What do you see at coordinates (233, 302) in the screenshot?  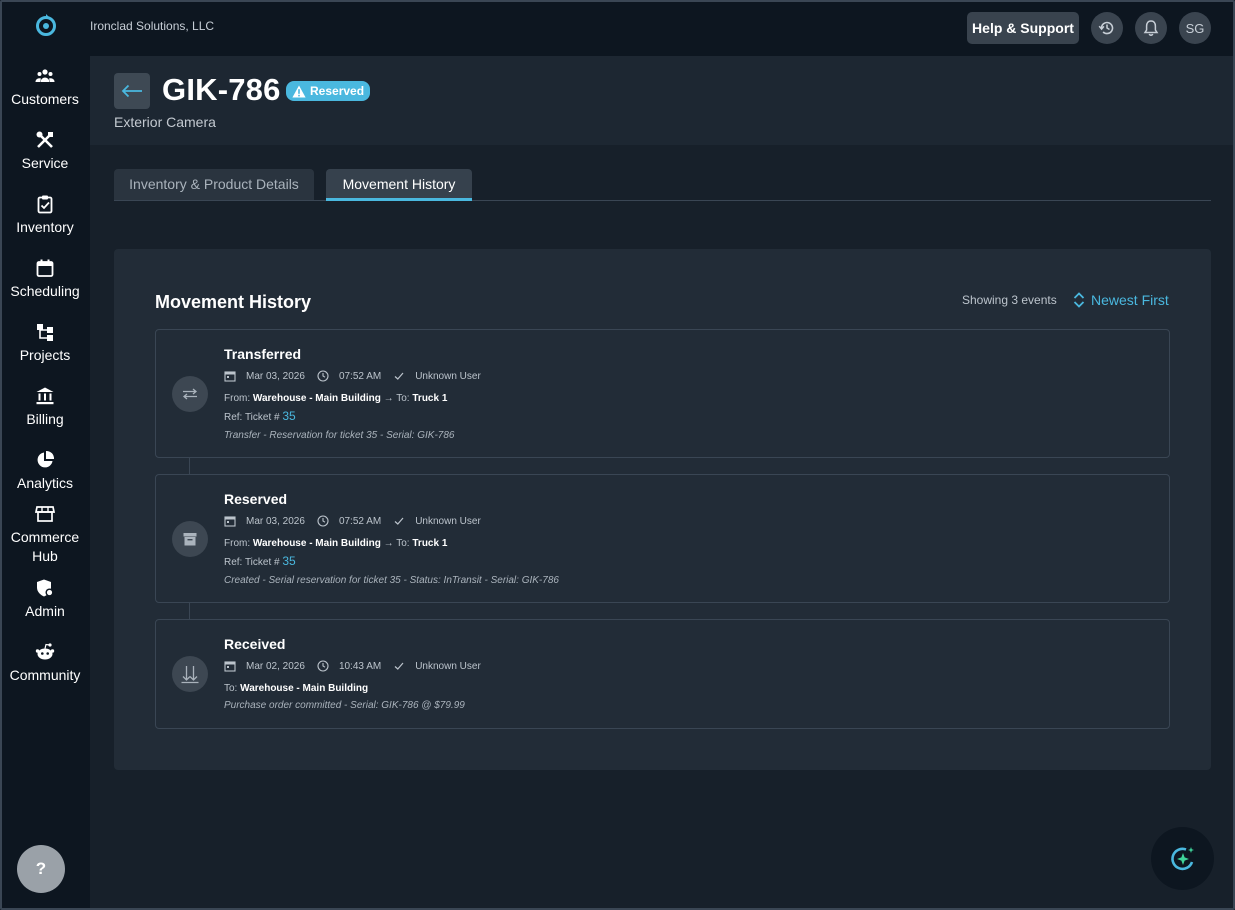 I see `card-title: Movement History` at bounding box center [233, 302].